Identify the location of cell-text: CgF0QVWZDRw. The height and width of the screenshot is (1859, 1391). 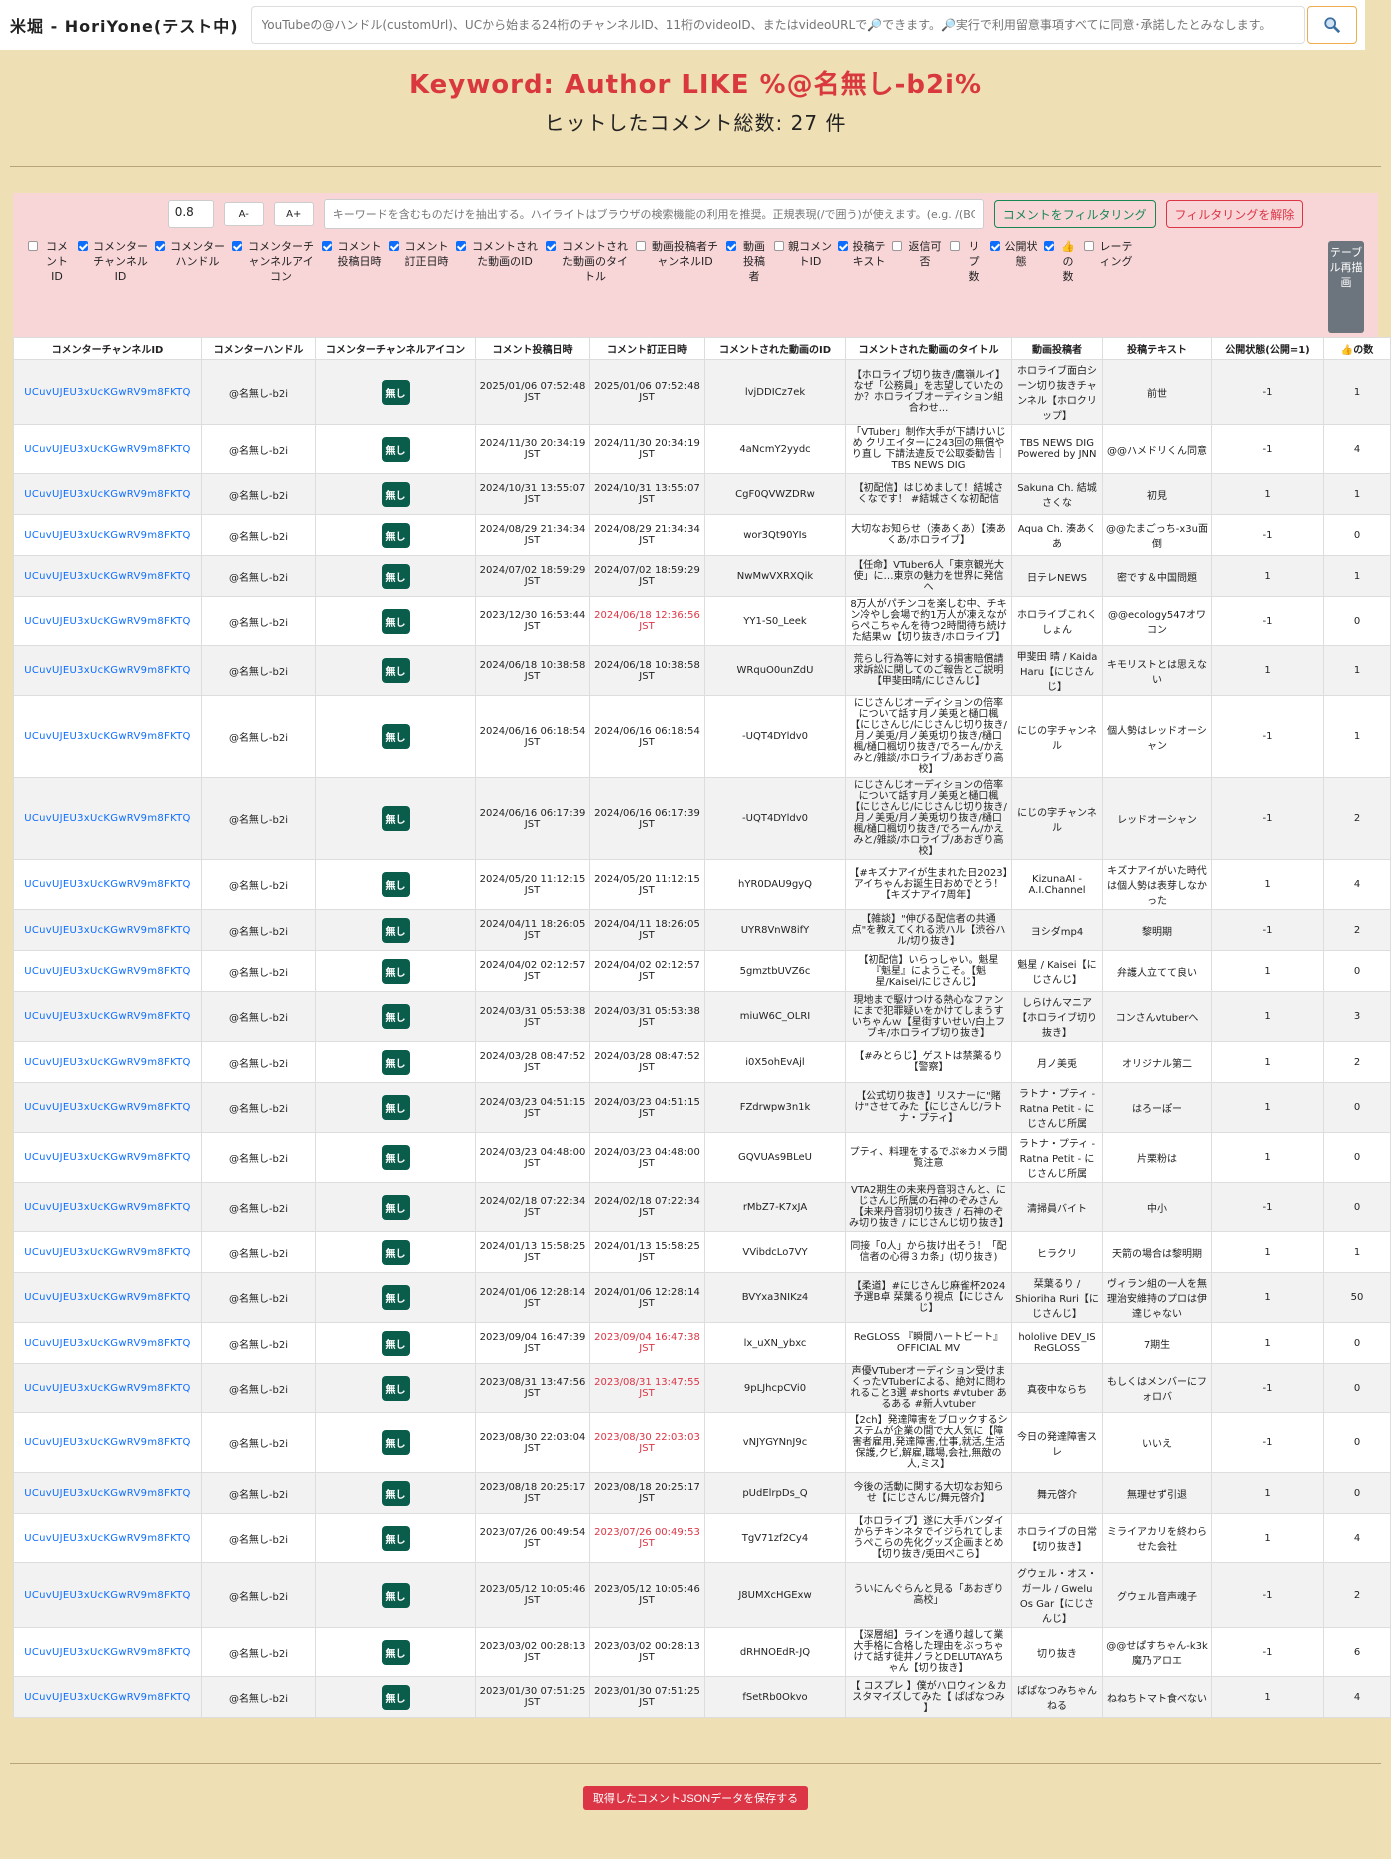
(775, 494).